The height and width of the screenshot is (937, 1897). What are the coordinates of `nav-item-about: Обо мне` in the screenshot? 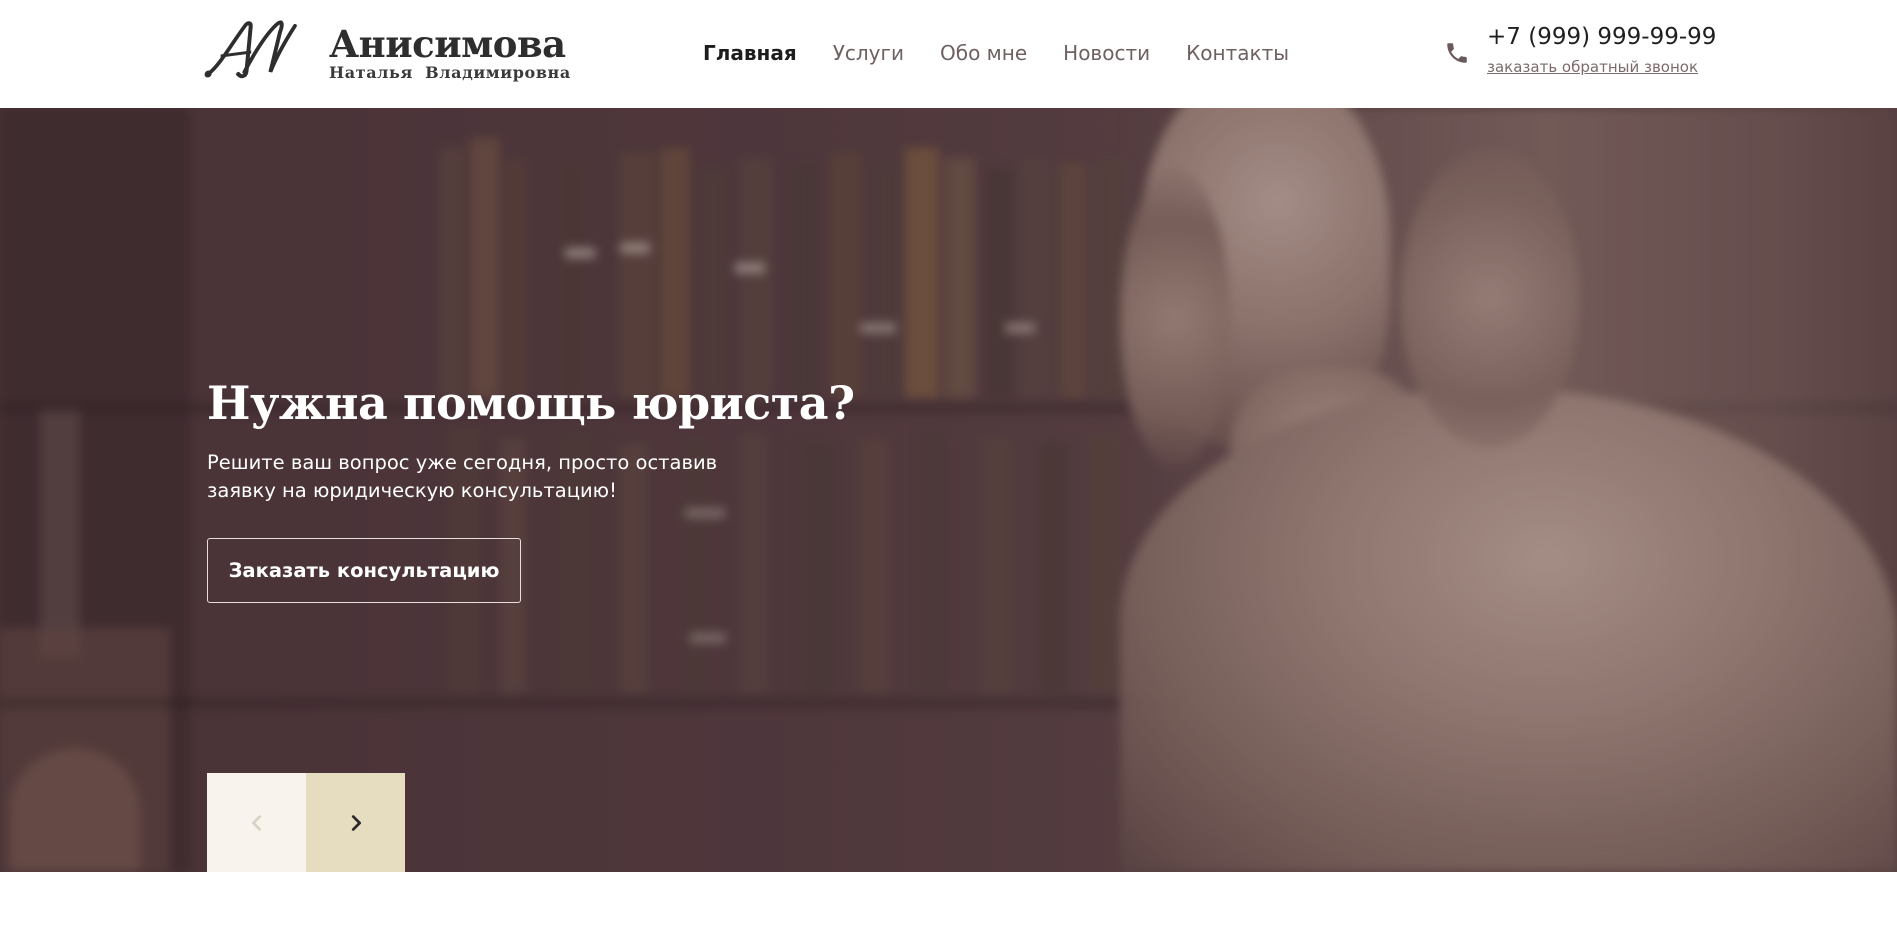 It's located at (983, 53).